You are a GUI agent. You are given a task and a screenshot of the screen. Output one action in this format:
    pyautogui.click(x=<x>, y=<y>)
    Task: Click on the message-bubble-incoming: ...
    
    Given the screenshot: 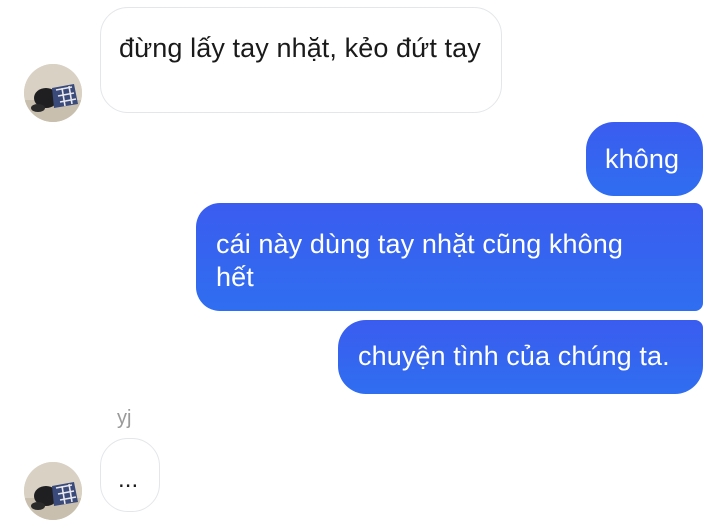 What is the action you would take?
    pyautogui.click(x=130, y=475)
    